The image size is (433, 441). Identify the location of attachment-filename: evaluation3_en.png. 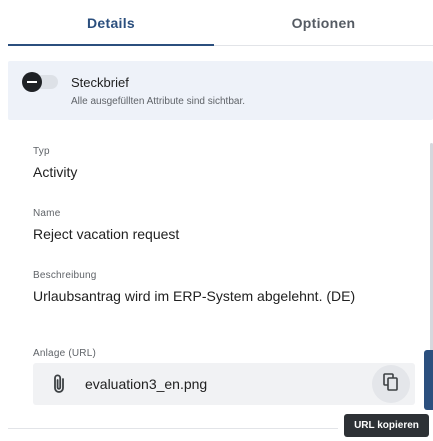
(146, 384).